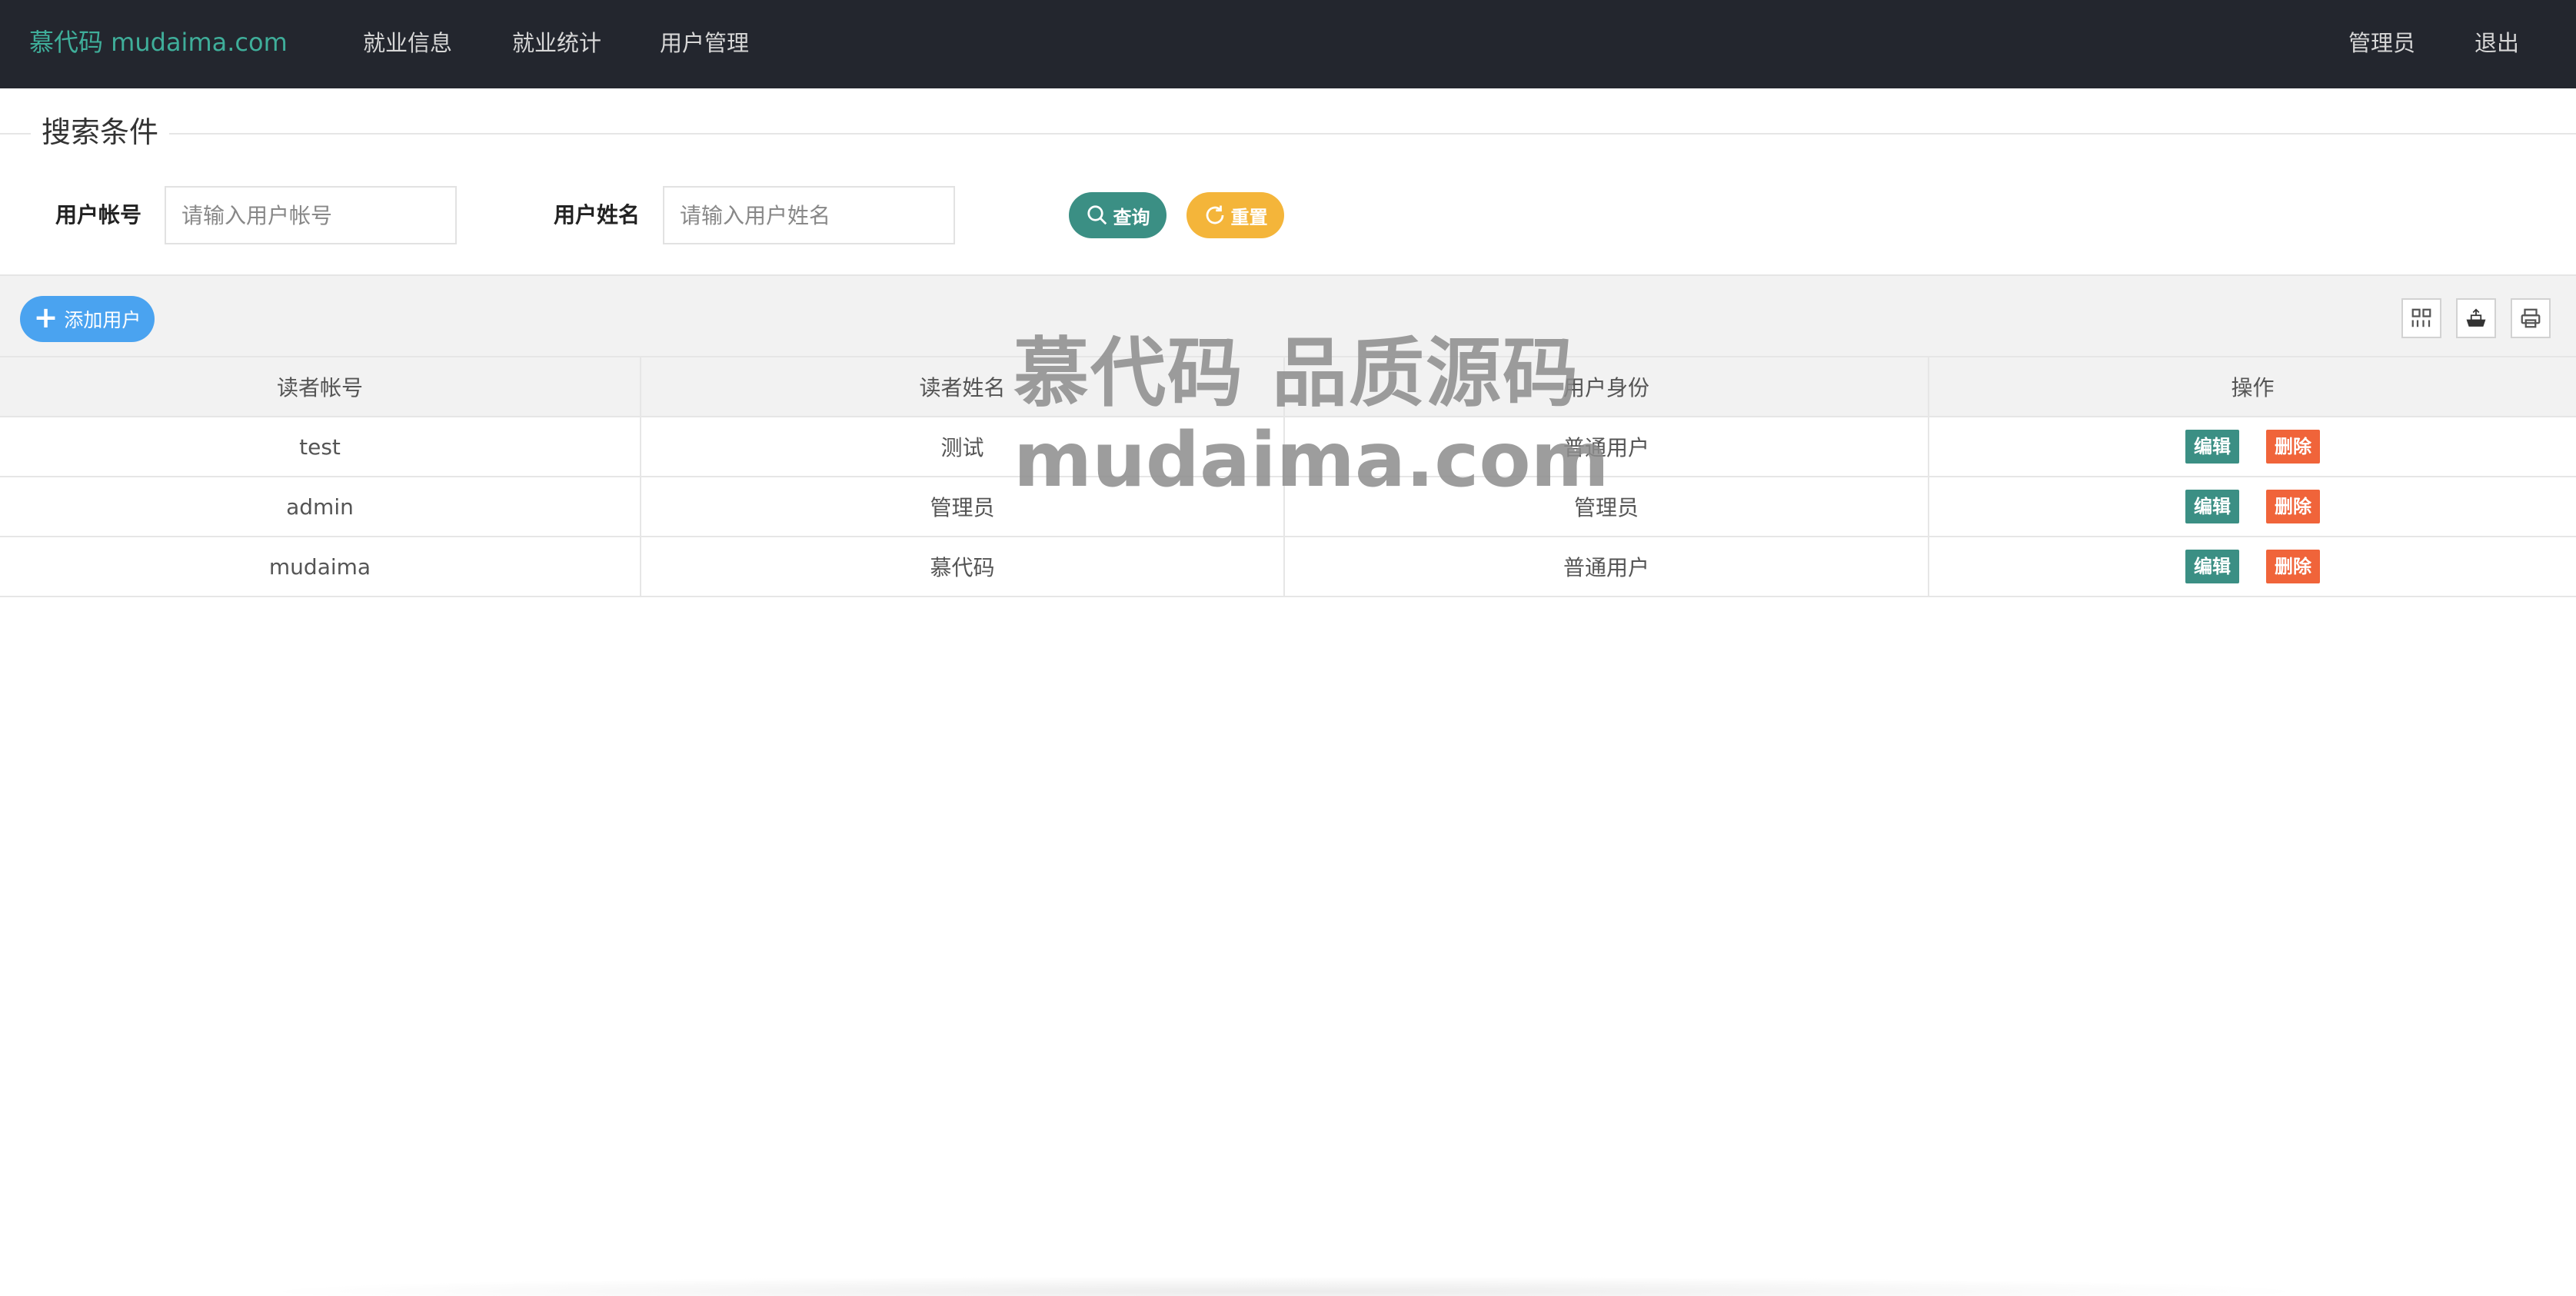 This screenshot has width=2576, height=1296. Describe the element at coordinates (103, 320) in the screenshot. I see `add-user-label: 添加用户` at that location.